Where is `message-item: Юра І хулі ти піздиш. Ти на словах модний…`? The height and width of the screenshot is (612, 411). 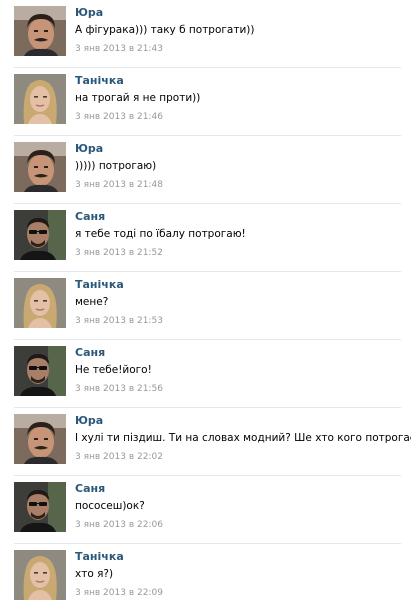
message-item: Юра І хулі ти піздиш. Ти на словах модний… is located at coordinates (205, 442).